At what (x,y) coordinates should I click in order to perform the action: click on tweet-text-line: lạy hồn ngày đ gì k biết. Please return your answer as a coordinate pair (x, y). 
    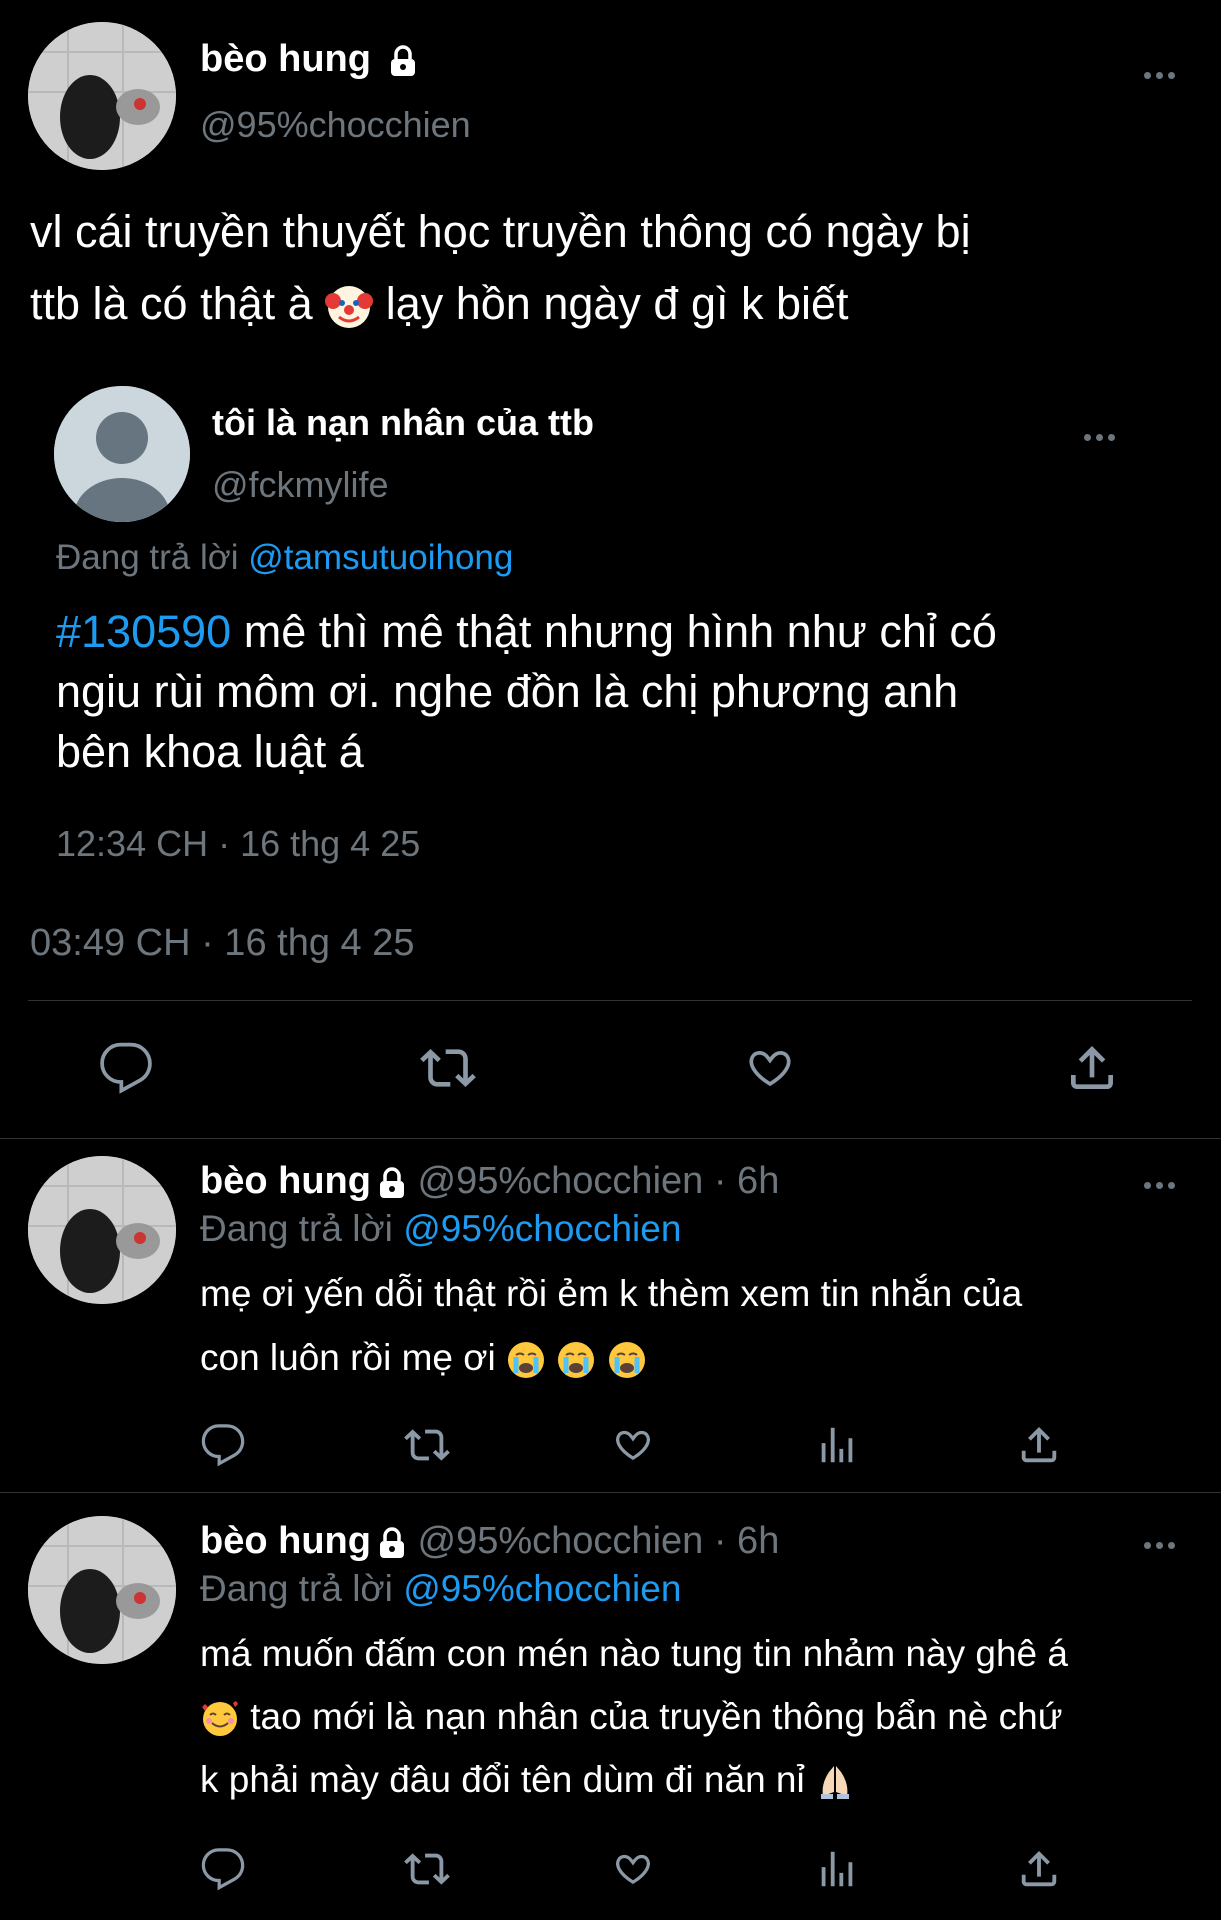
    Looking at the image, I should click on (617, 303).